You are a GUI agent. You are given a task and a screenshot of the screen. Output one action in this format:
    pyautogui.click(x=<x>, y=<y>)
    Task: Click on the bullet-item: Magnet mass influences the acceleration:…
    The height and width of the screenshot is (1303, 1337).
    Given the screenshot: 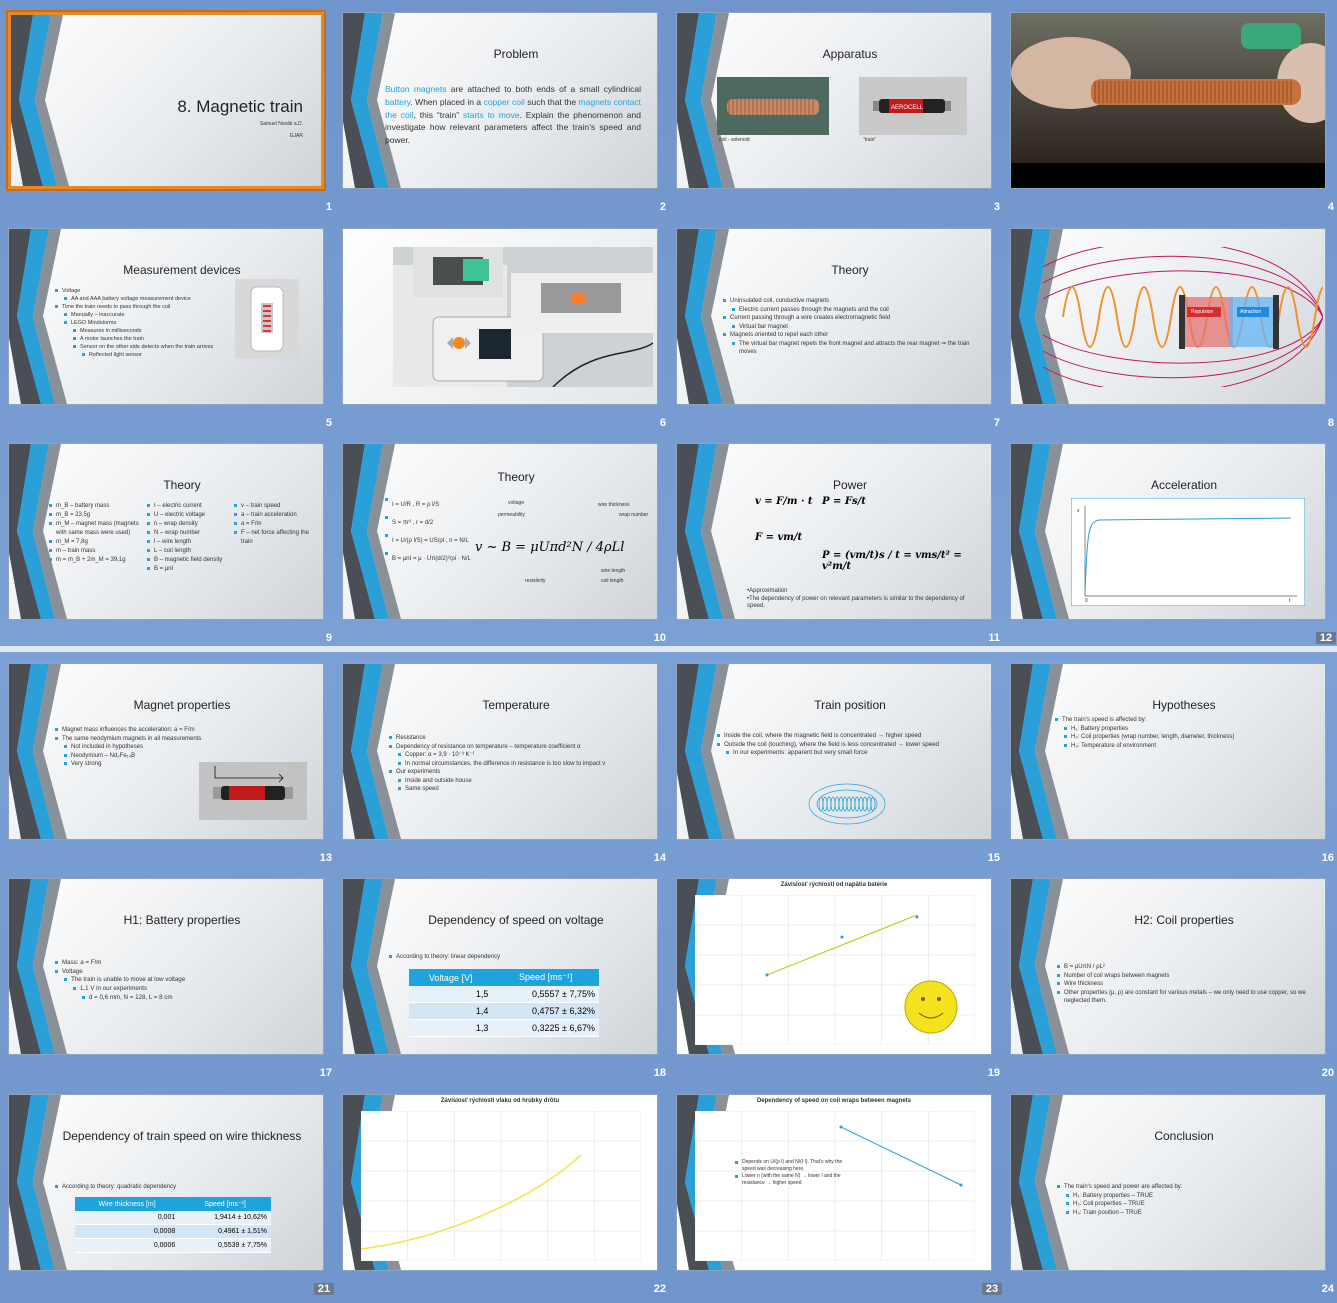 What is the action you would take?
    pyautogui.click(x=184, y=730)
    